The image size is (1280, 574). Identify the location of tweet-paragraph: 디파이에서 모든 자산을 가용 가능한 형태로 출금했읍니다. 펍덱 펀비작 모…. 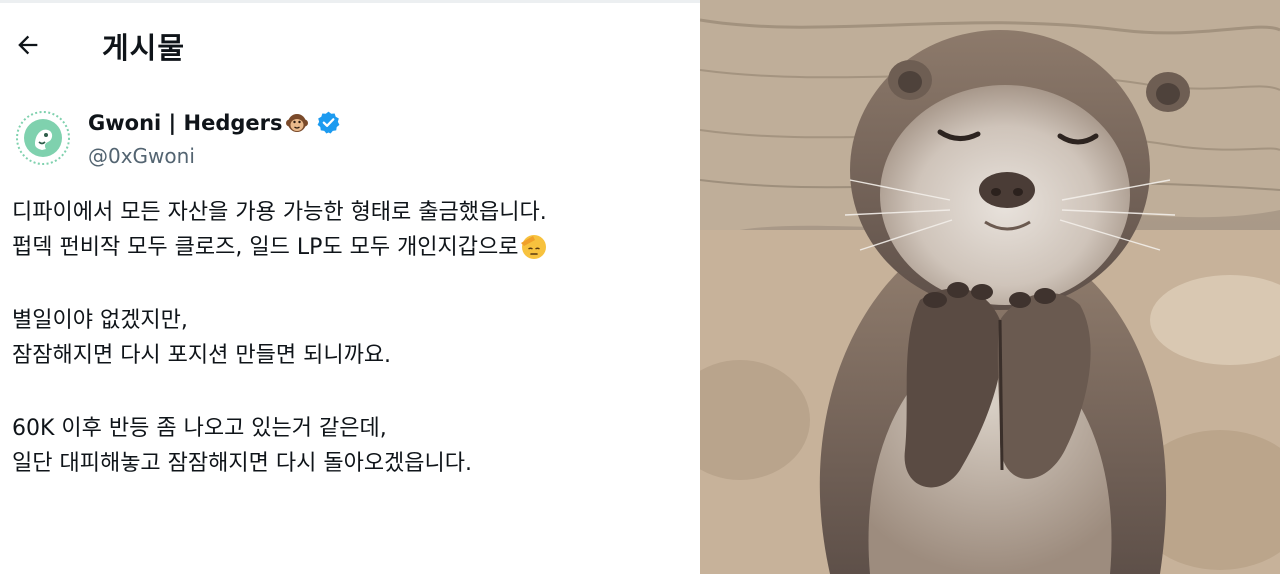
(352, 230).